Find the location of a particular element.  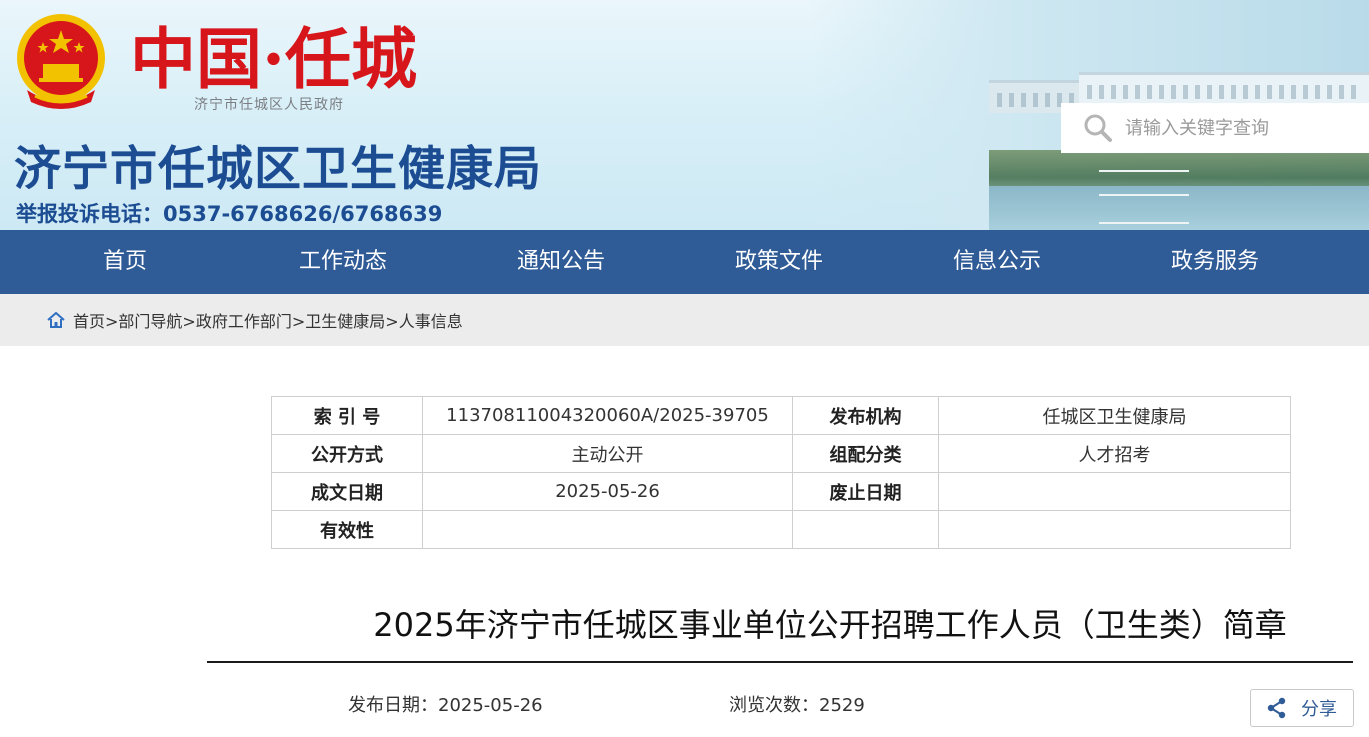

nav-item-policies: 政策文件 is located at coordinates (779, 262).